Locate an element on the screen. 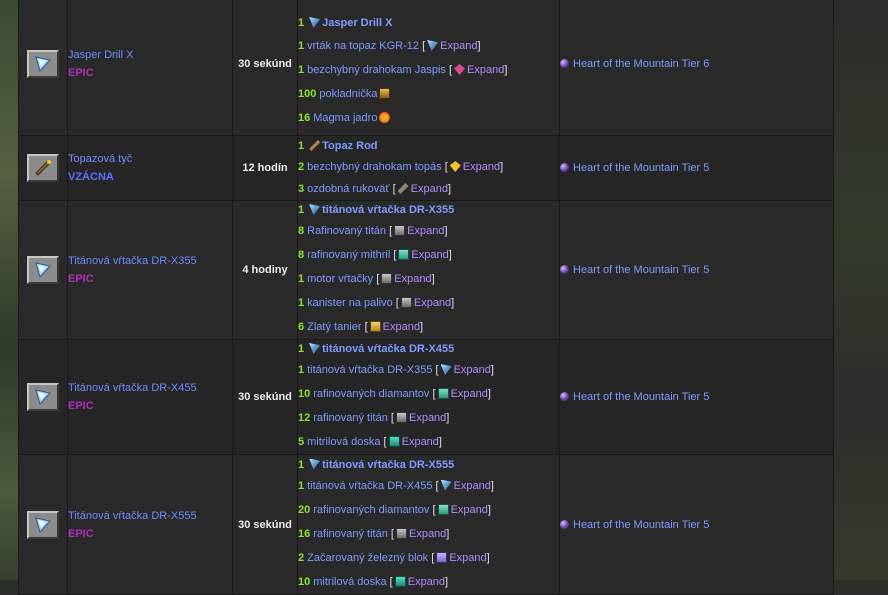 The image size is (888, 595). handle-icon is located at coordinates (403, 188).